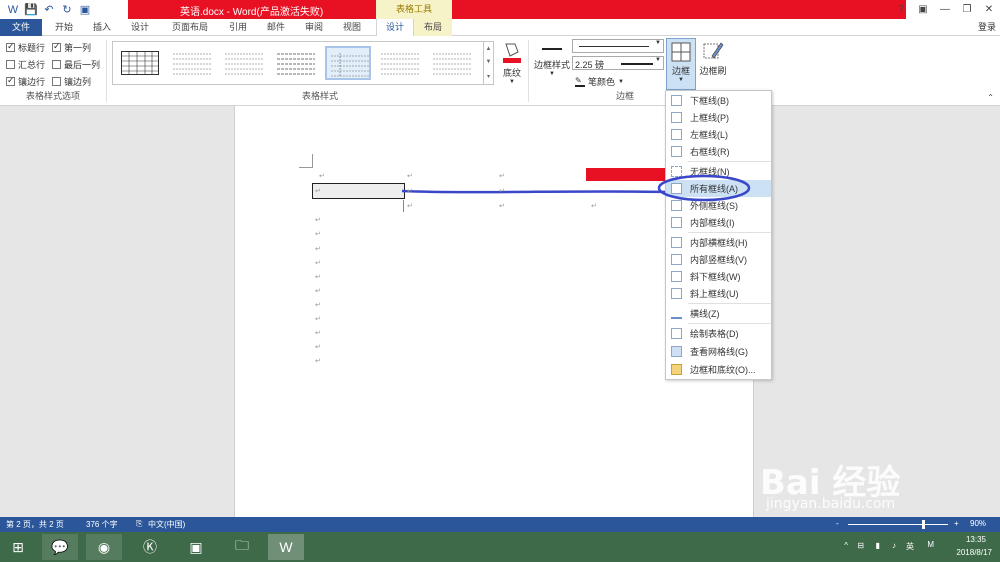 The height and width of the screenshot is (562, 1000). I want to click on collapse-ribbon-icon: ⌃, so click(990, 97).